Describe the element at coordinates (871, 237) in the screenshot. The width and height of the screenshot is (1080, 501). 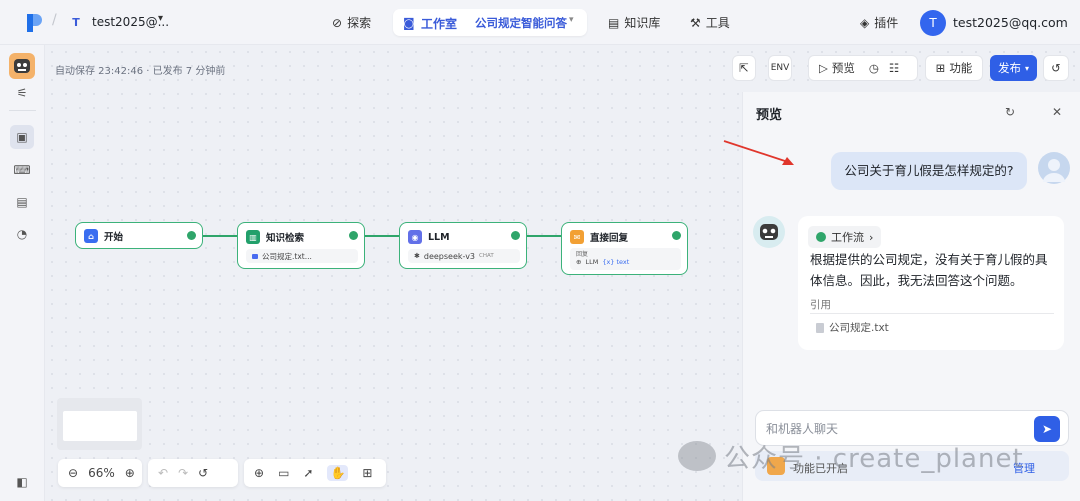
I see `chevron-right-icon: ›` at that location.